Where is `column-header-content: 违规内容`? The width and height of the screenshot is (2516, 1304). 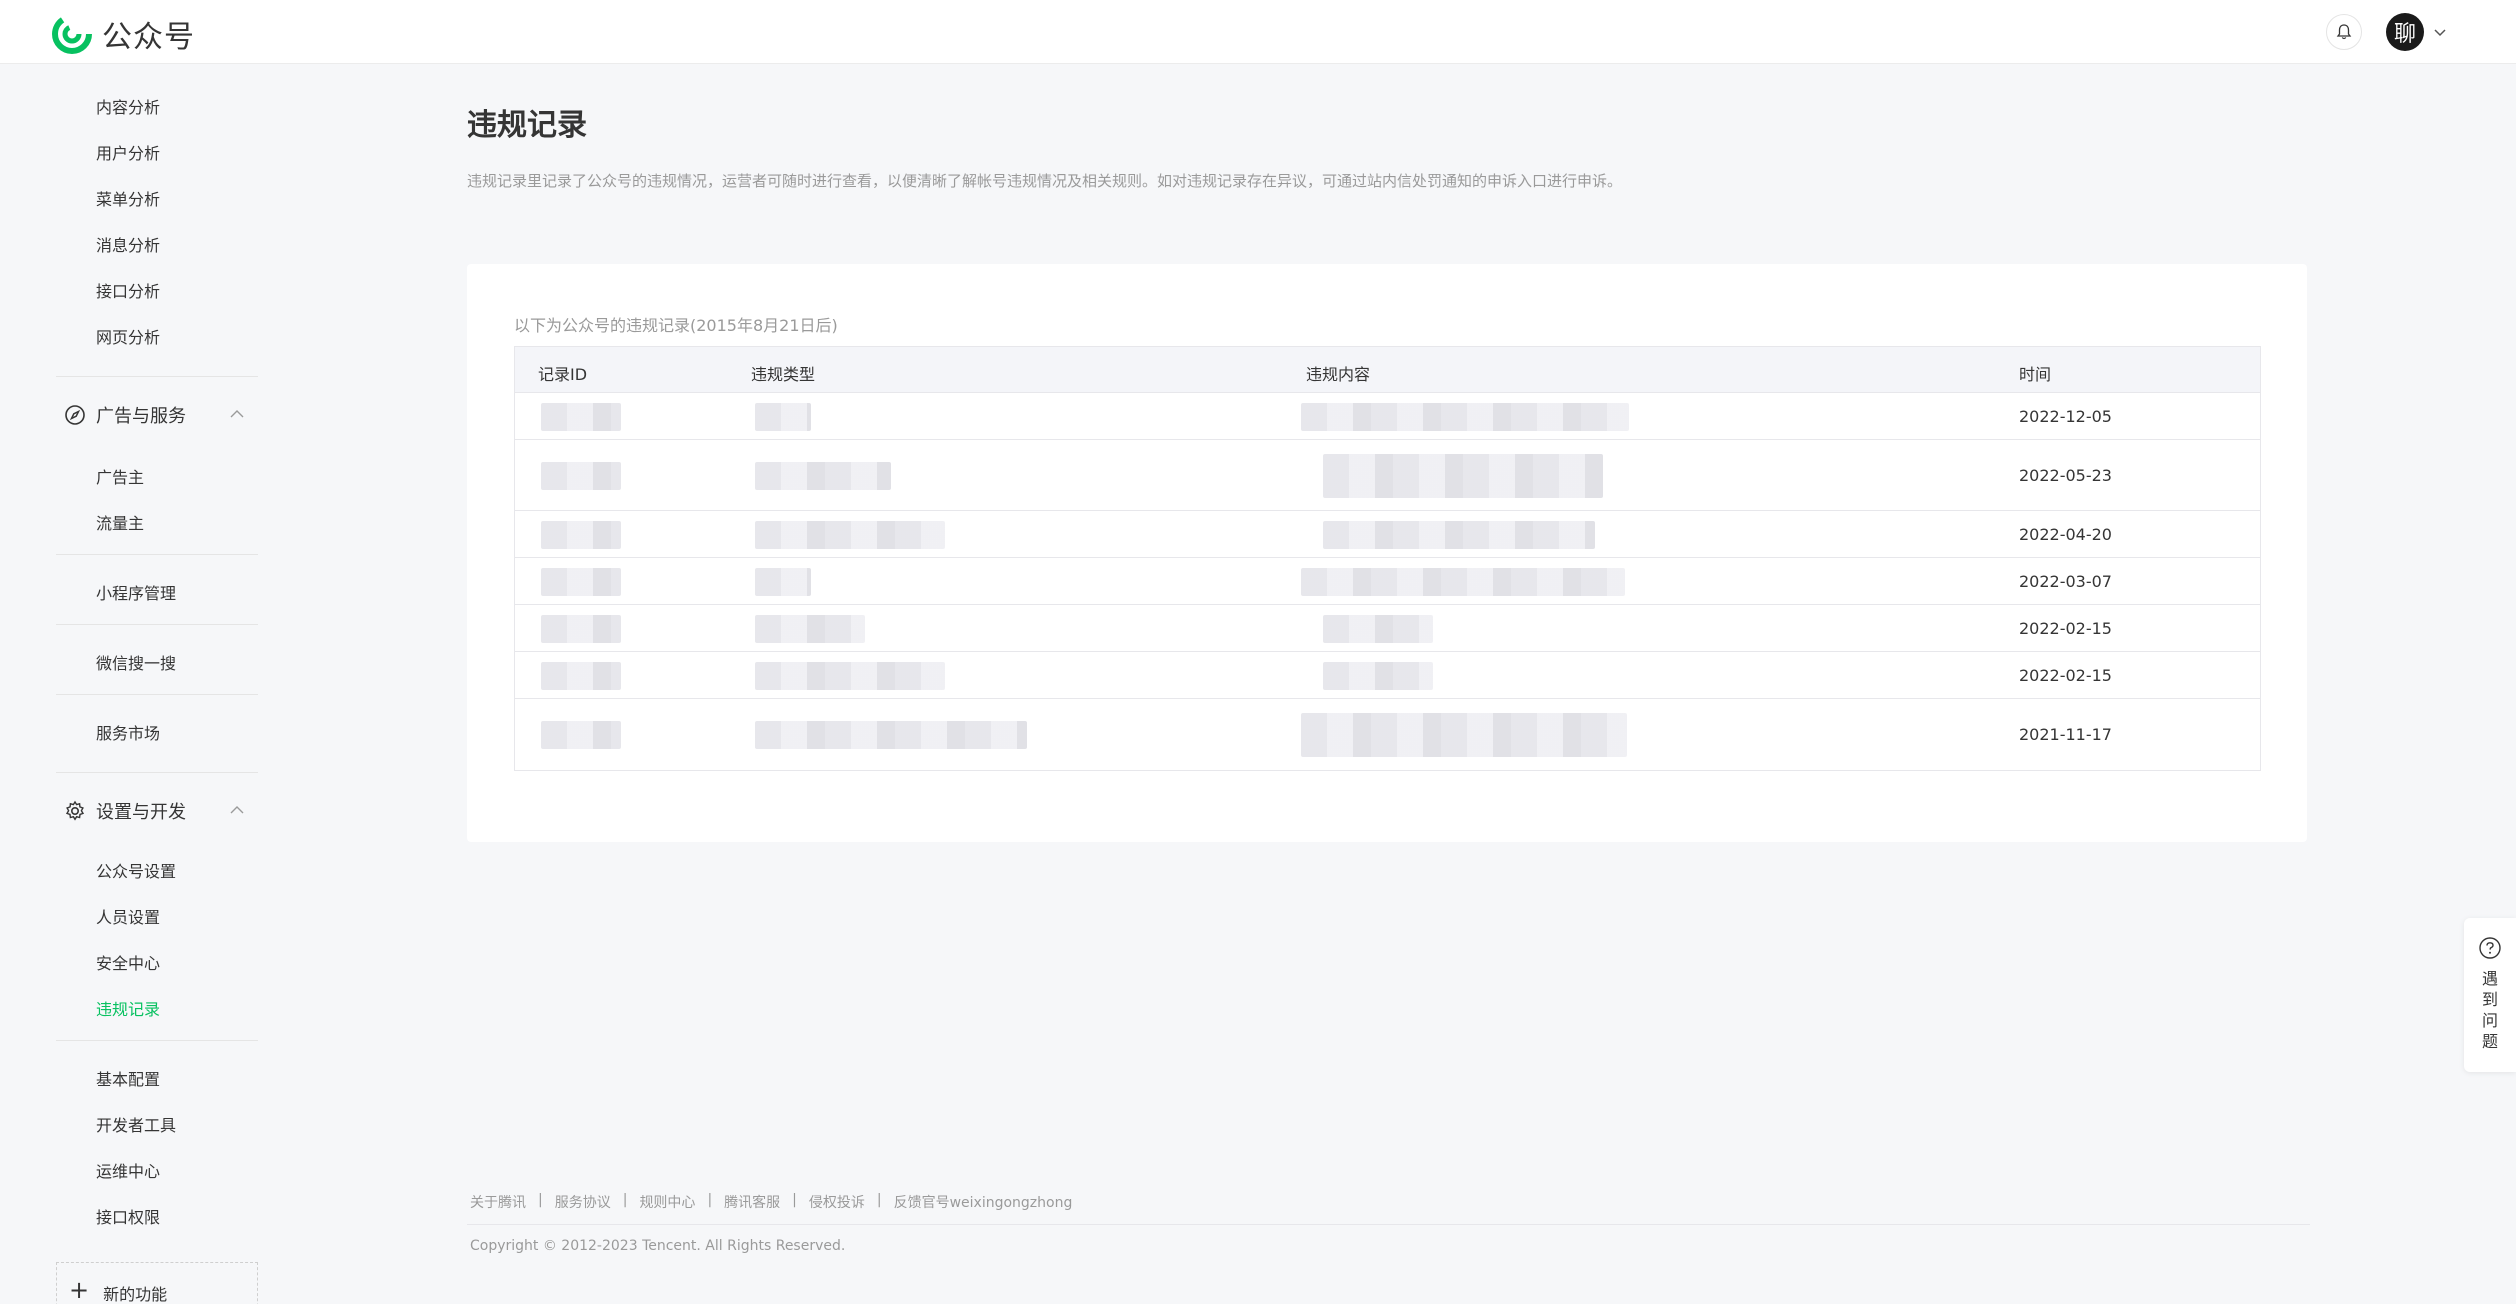 column-header-content: 违规内容 is located at coordinates (1338, 374).